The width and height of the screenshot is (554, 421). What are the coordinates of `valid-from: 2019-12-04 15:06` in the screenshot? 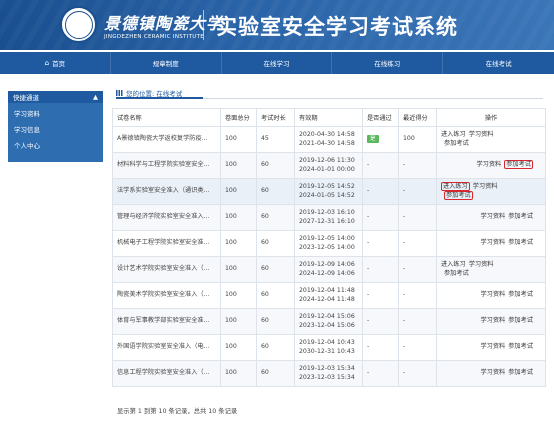 It's located at (327, 316).